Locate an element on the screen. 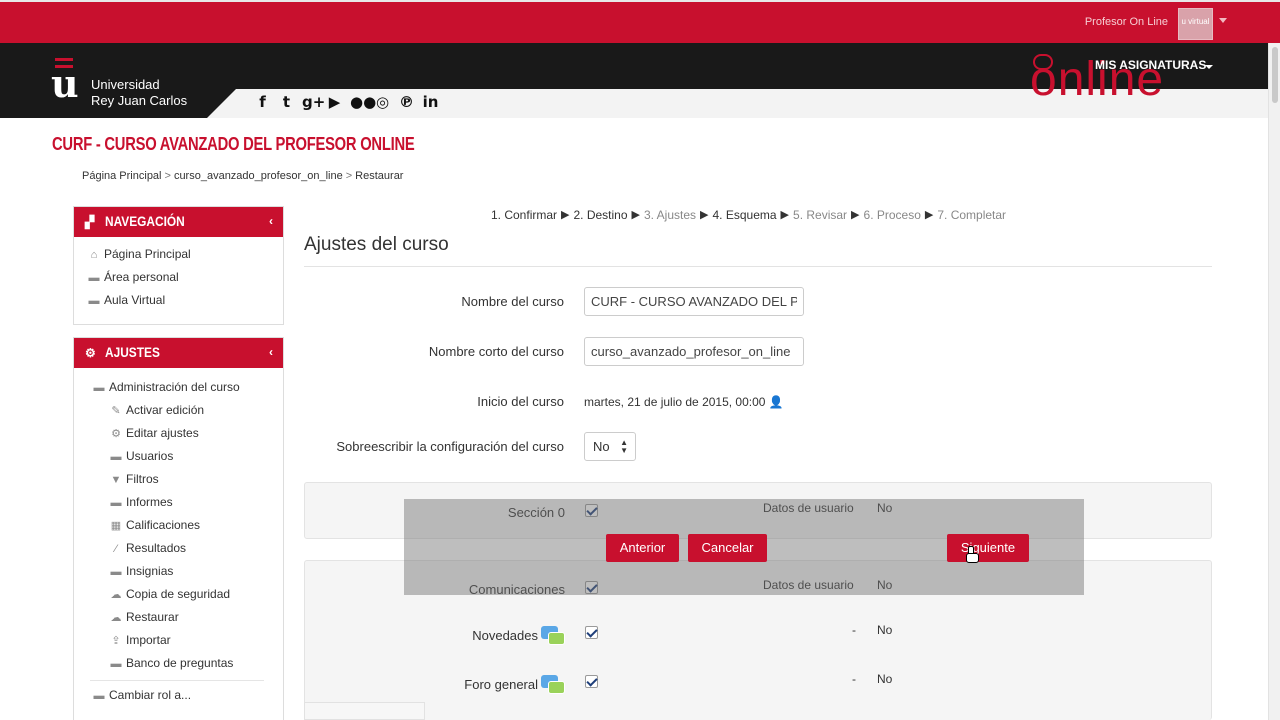 Image resolution: width=1280 pixels, height=720 pixels. sidebar-item-label: Calificaciones is located at coordinates (163, 525).